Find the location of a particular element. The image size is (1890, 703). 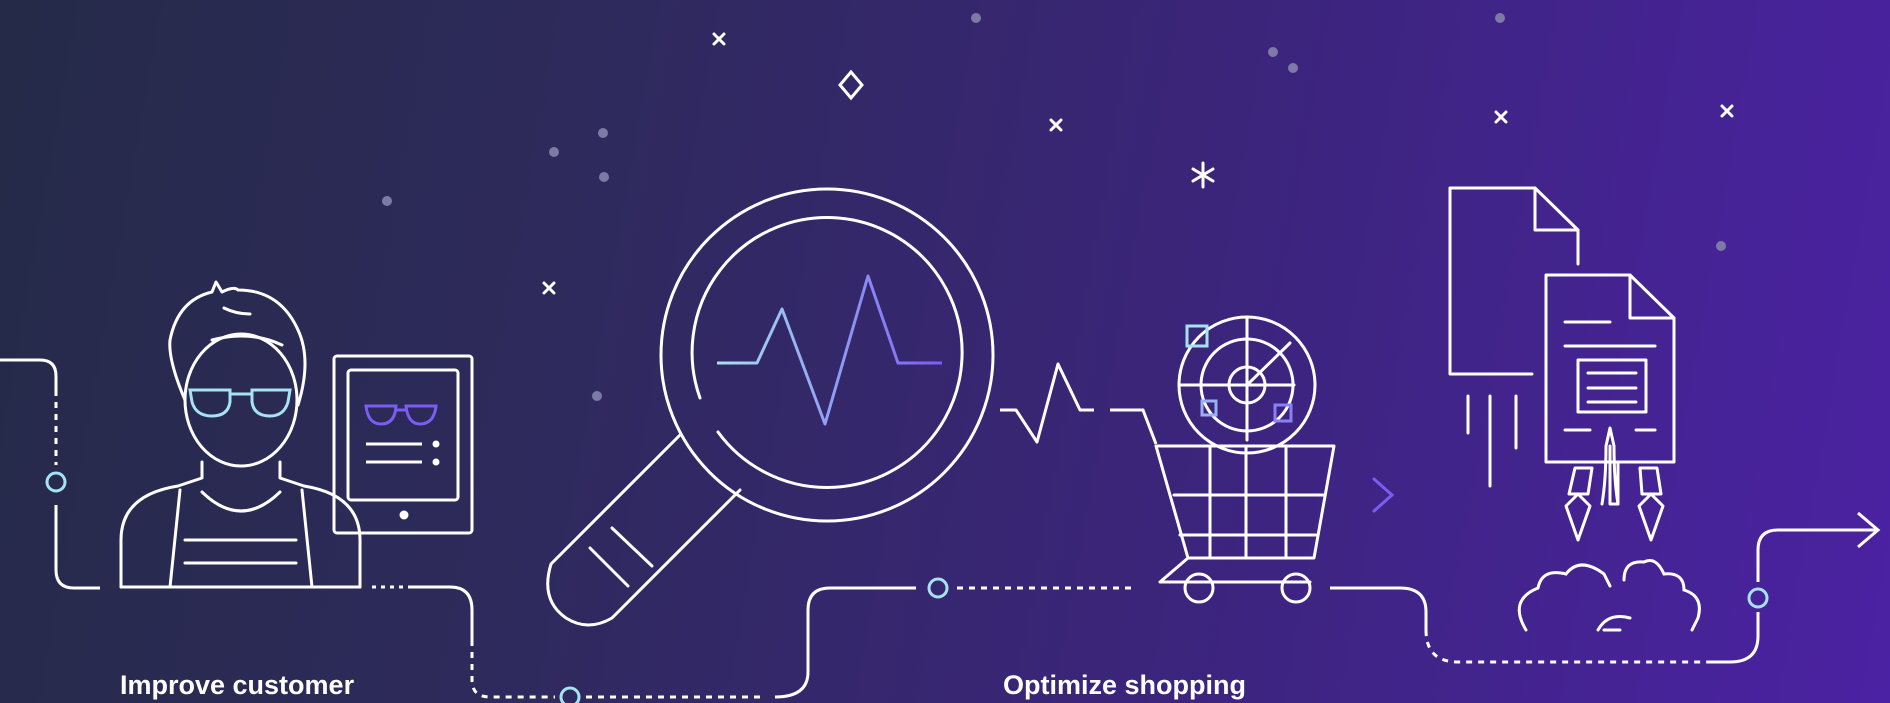

tablet-icon is located at coordinates (403, 444).